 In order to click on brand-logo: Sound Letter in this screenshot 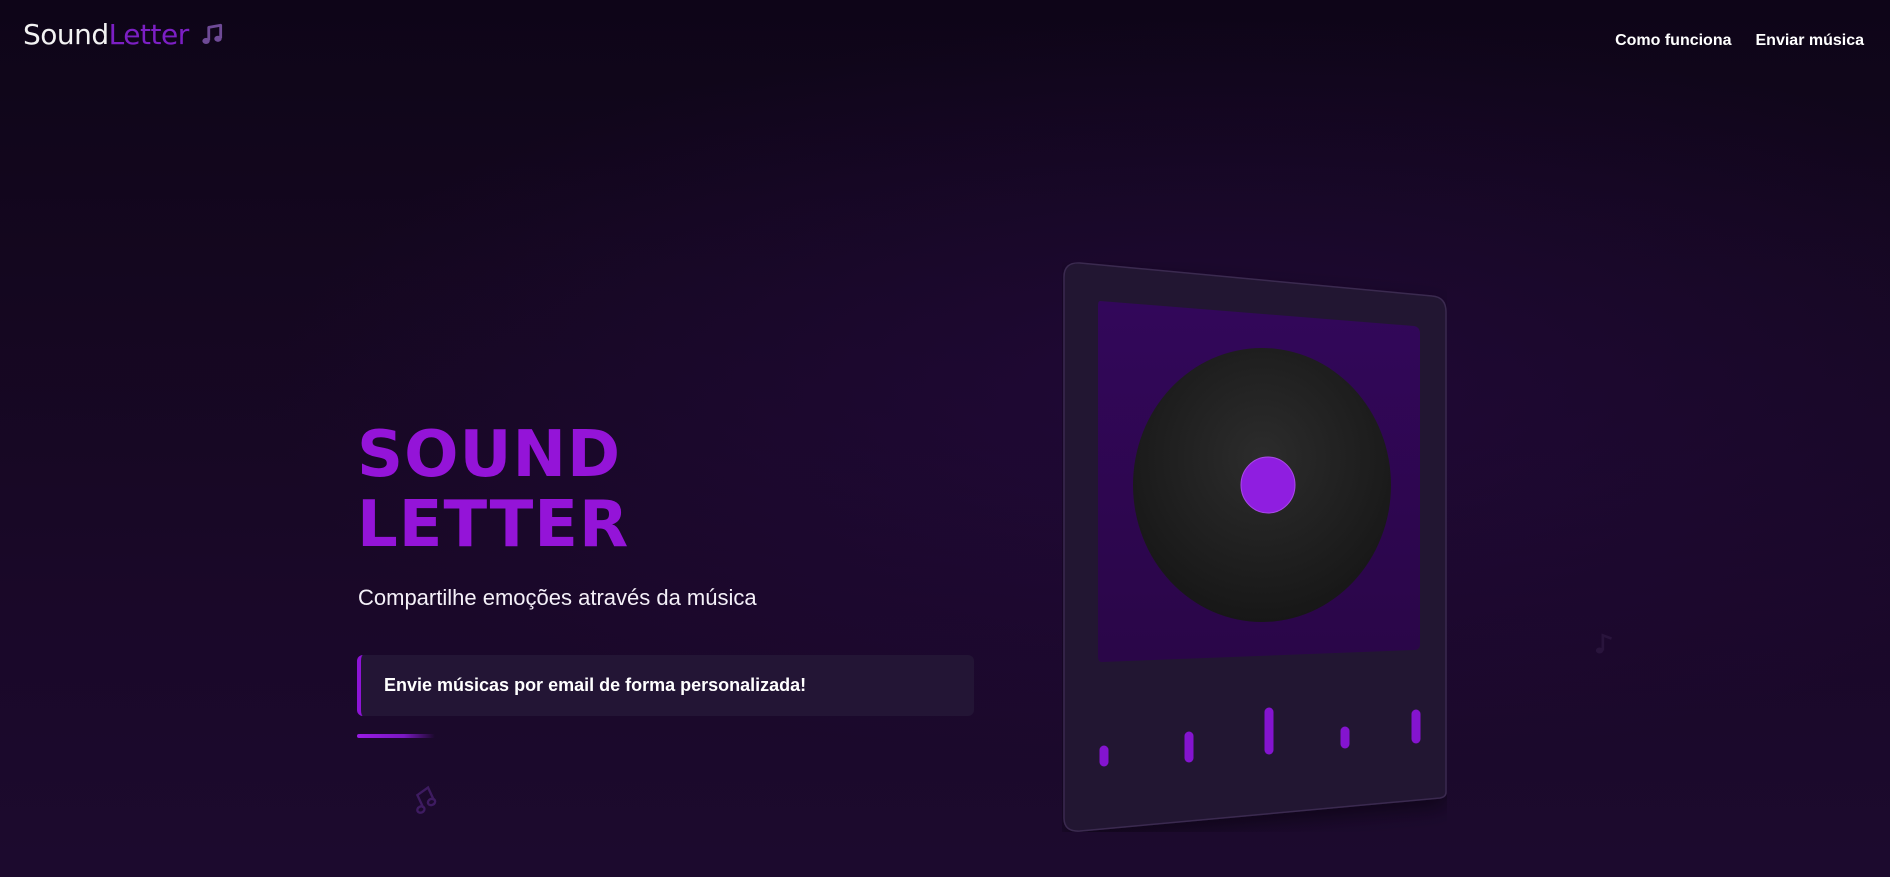, I will do `click(124, 34)`.